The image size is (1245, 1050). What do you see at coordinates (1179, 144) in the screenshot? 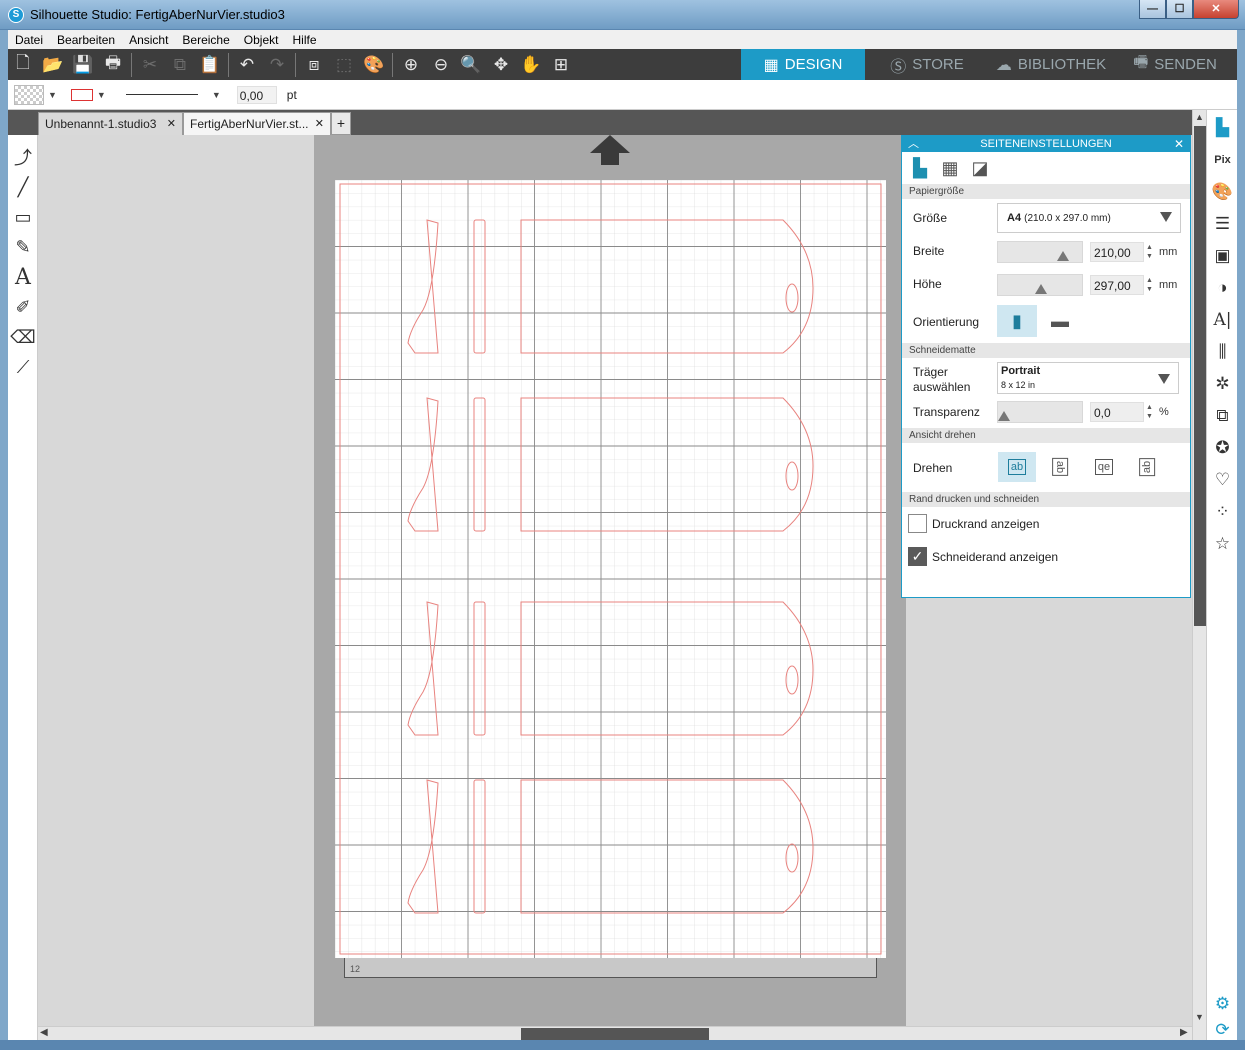
I see `close-panel-icon: ✕` at bounding box center [1179, 144].